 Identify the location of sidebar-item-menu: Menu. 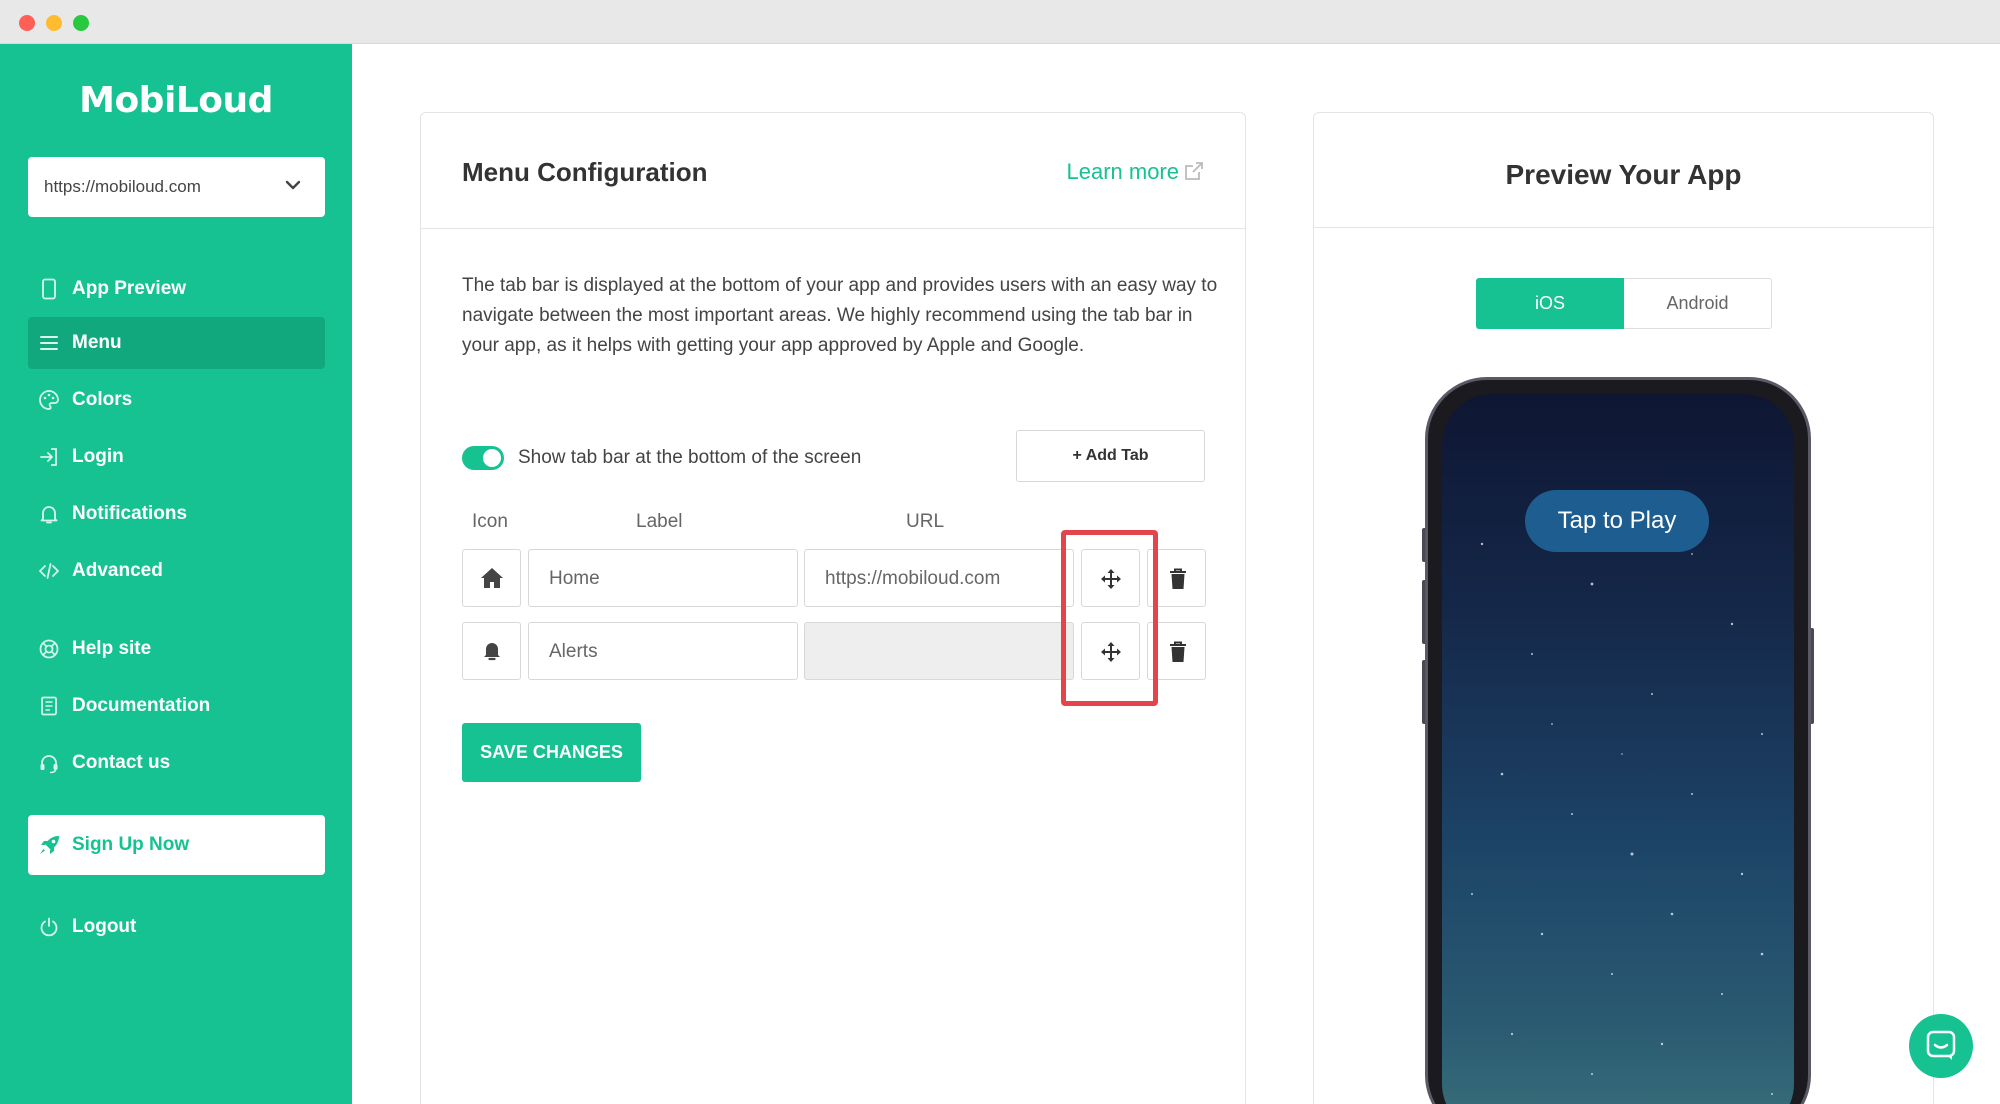
(176, 343).